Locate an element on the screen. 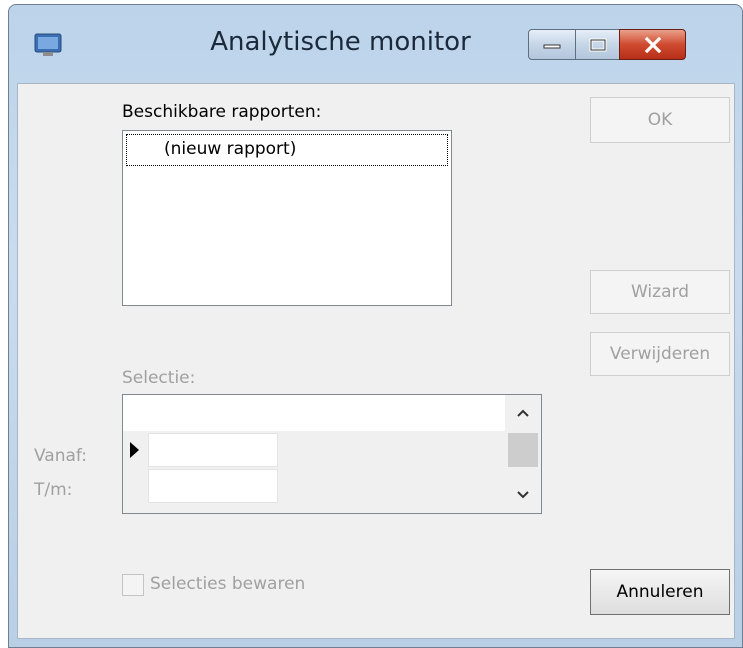  minimize-icon is located at coordinates (552, 46).